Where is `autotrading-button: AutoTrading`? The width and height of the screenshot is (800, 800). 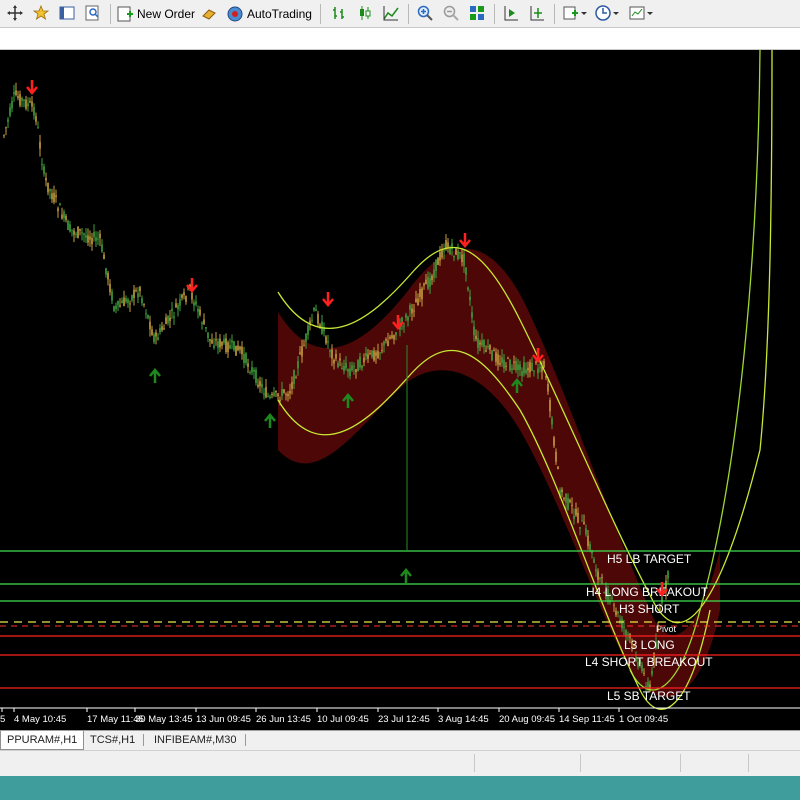 autotrading-button: AutoTrading is located at coordinates (269, 13).